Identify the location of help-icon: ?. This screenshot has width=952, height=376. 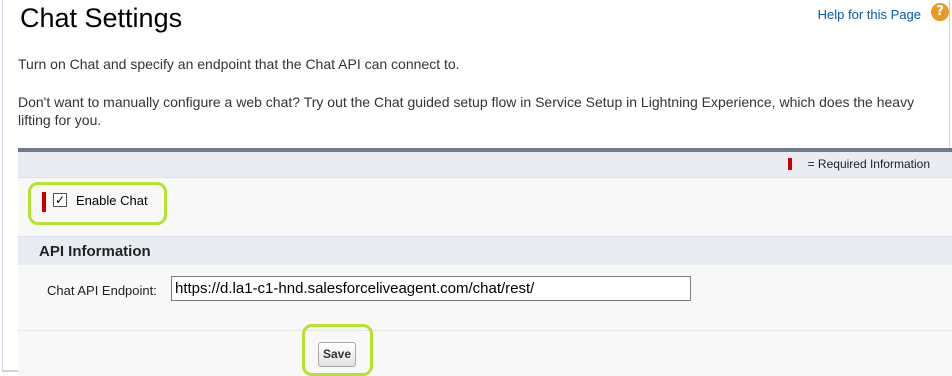
(940, 12).